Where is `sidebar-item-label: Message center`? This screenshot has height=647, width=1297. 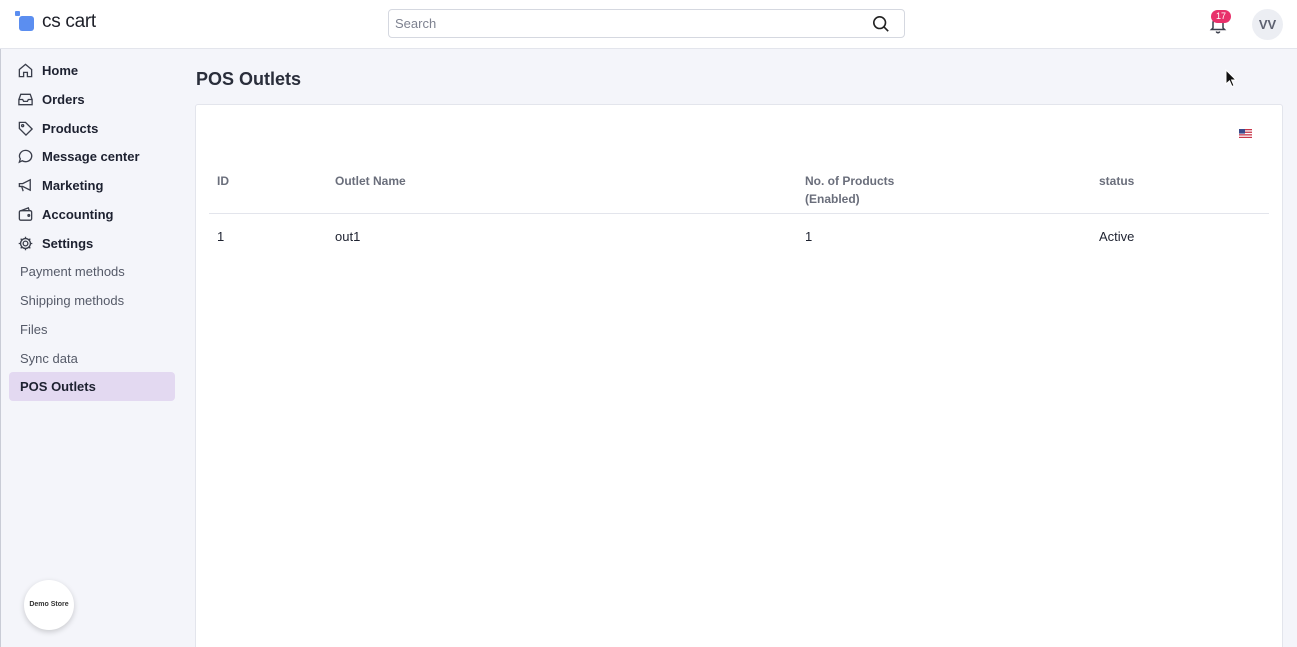 sidebar-item-label: Message center is located at coordinates (91, 156).